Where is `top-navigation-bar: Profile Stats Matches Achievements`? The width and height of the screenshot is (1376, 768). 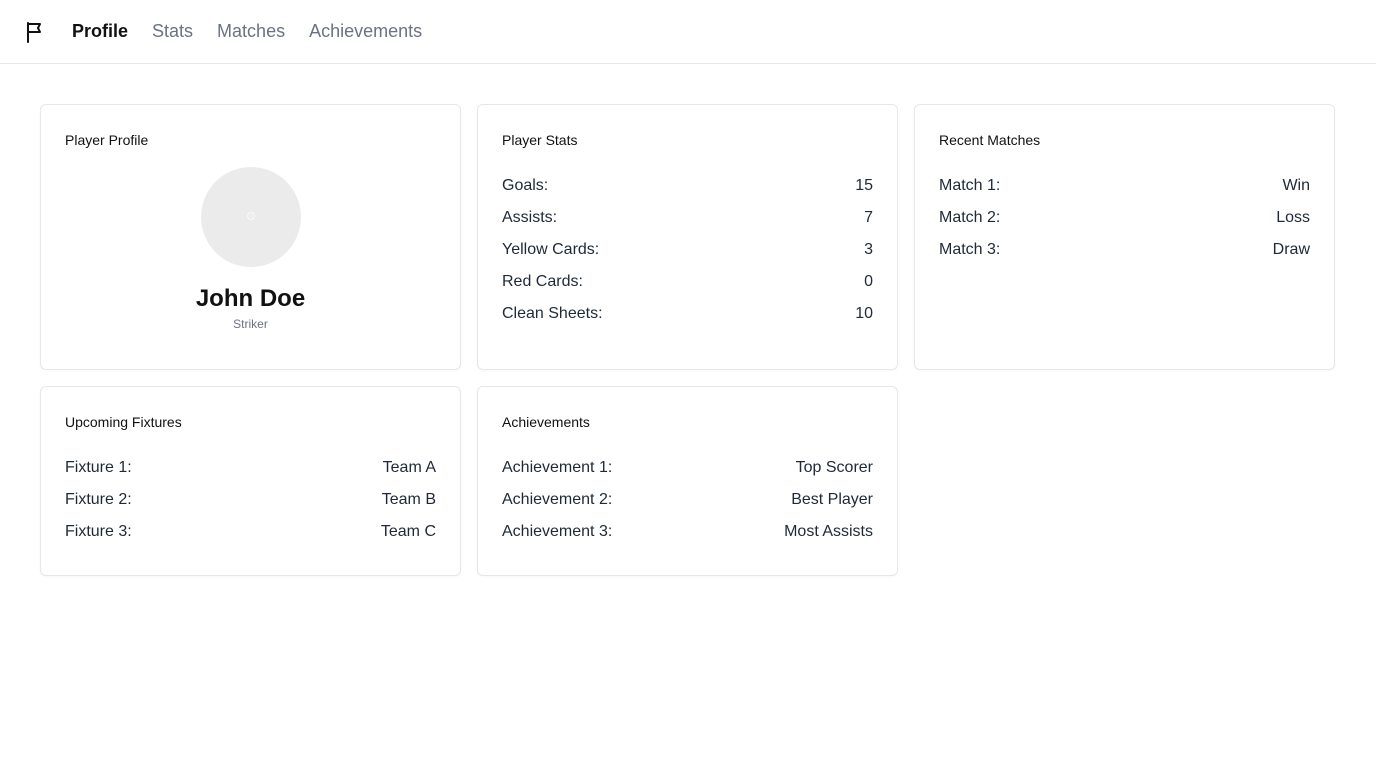
top-navigation-bar: Profile Stats Matches Achievements is located at coordinates (688, 32).